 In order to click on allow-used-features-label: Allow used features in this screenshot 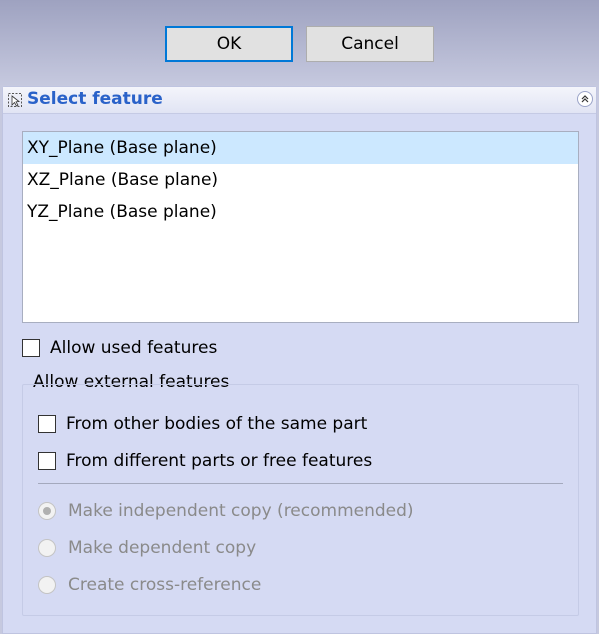, I will do `click(134, 348)`.